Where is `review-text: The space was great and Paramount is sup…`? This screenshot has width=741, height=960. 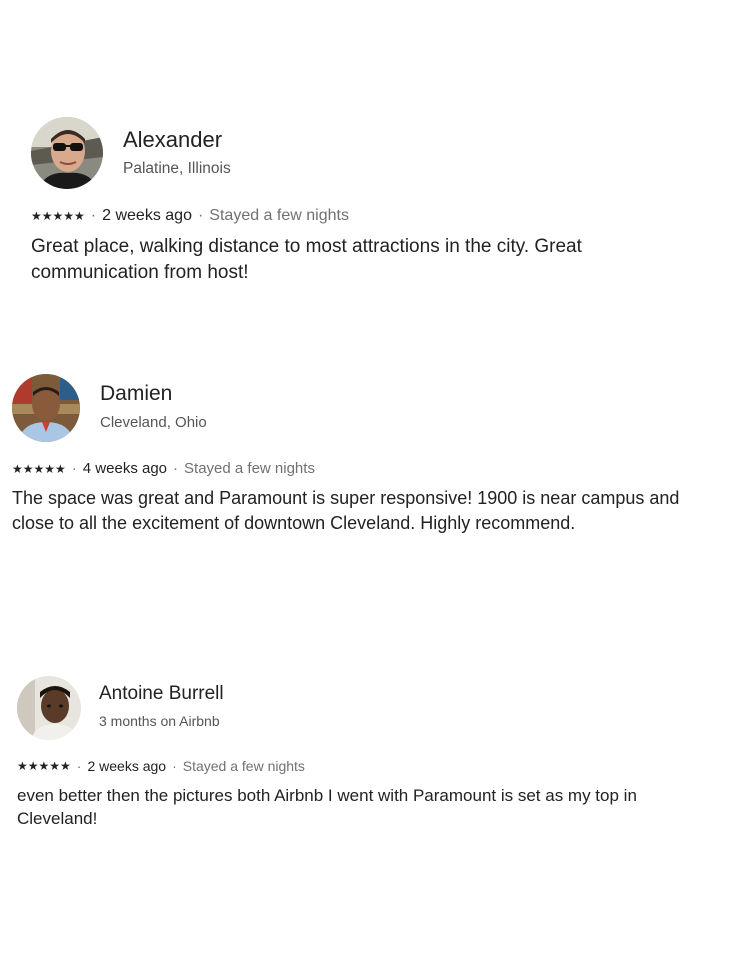 review-text: The space was great and Paramount is sup… is located at coordinates (346, 510).